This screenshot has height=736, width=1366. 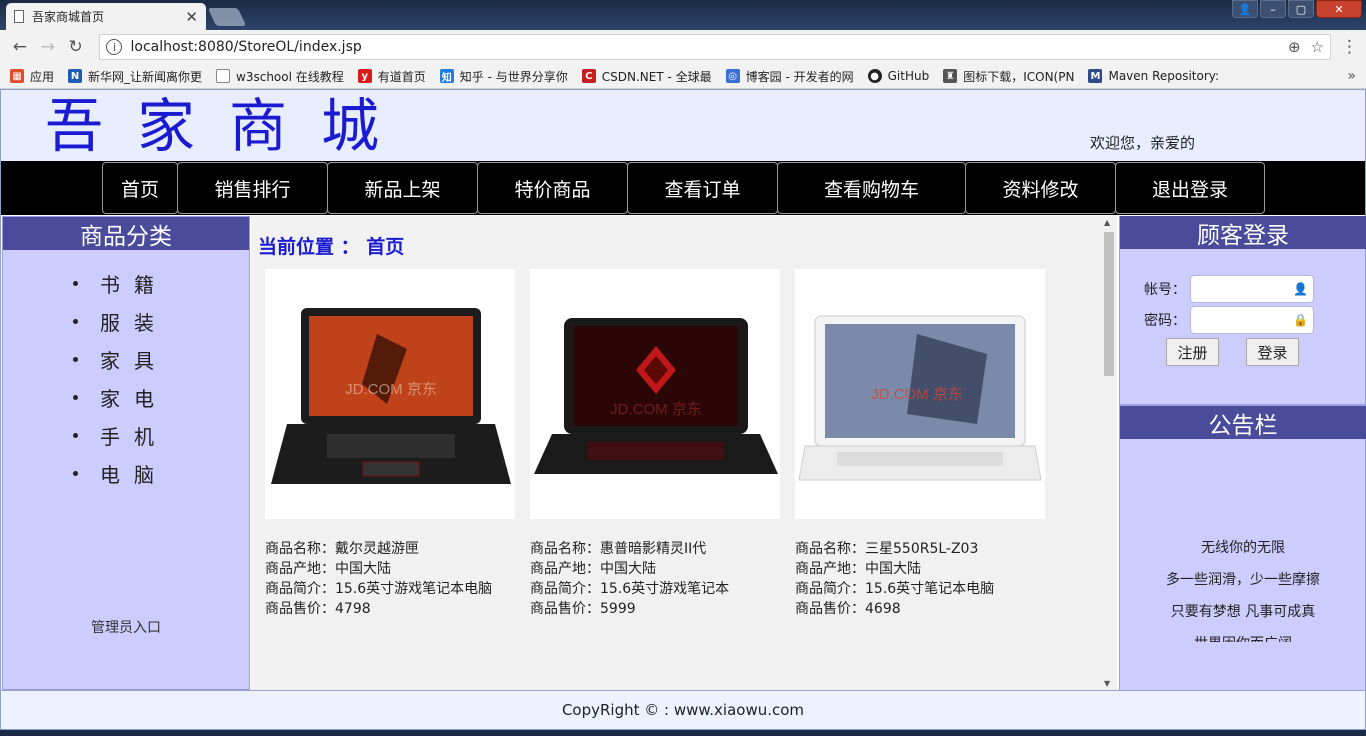 What do you see at coordinates (402, 188) in the screenshot?
I see `nav-new-arrivals: 新品上架` at bounding box center [402, 188].